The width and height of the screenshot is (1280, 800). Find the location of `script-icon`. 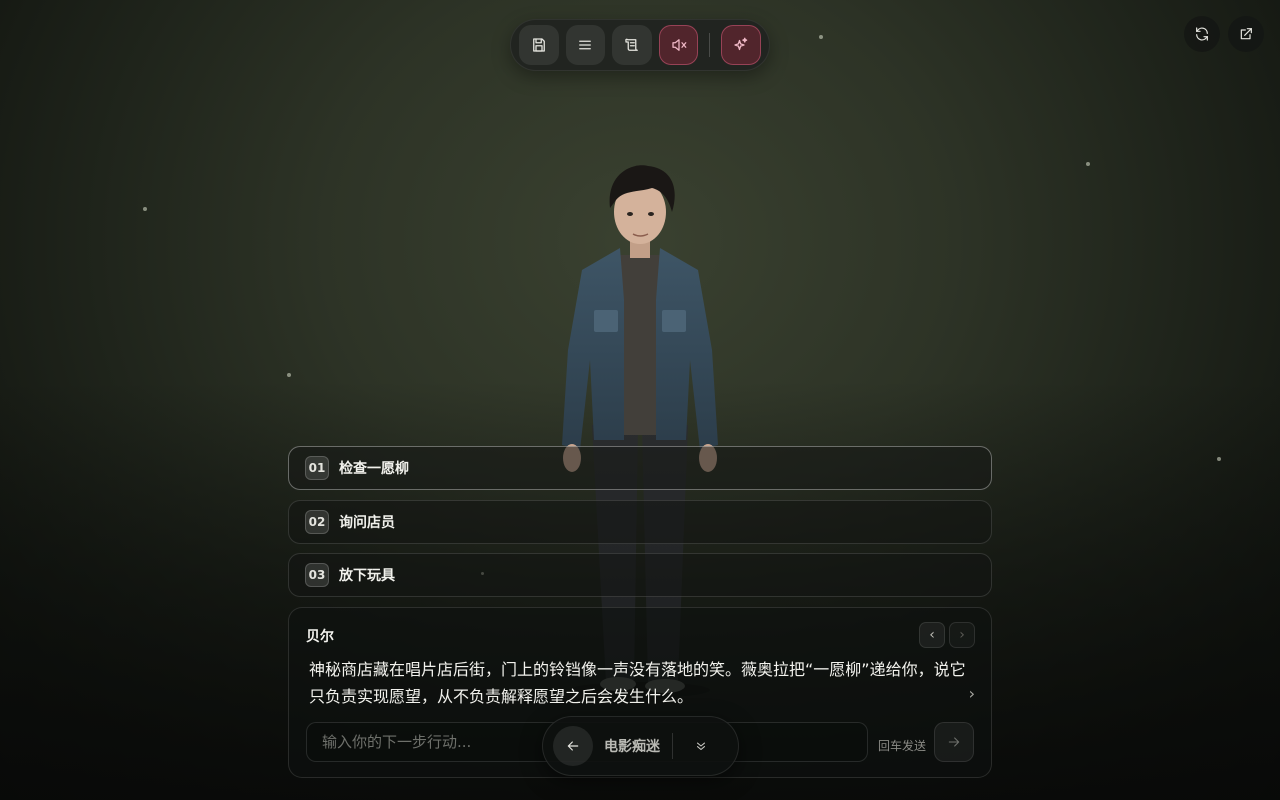

script-icon is located at coordinates (631, 44).